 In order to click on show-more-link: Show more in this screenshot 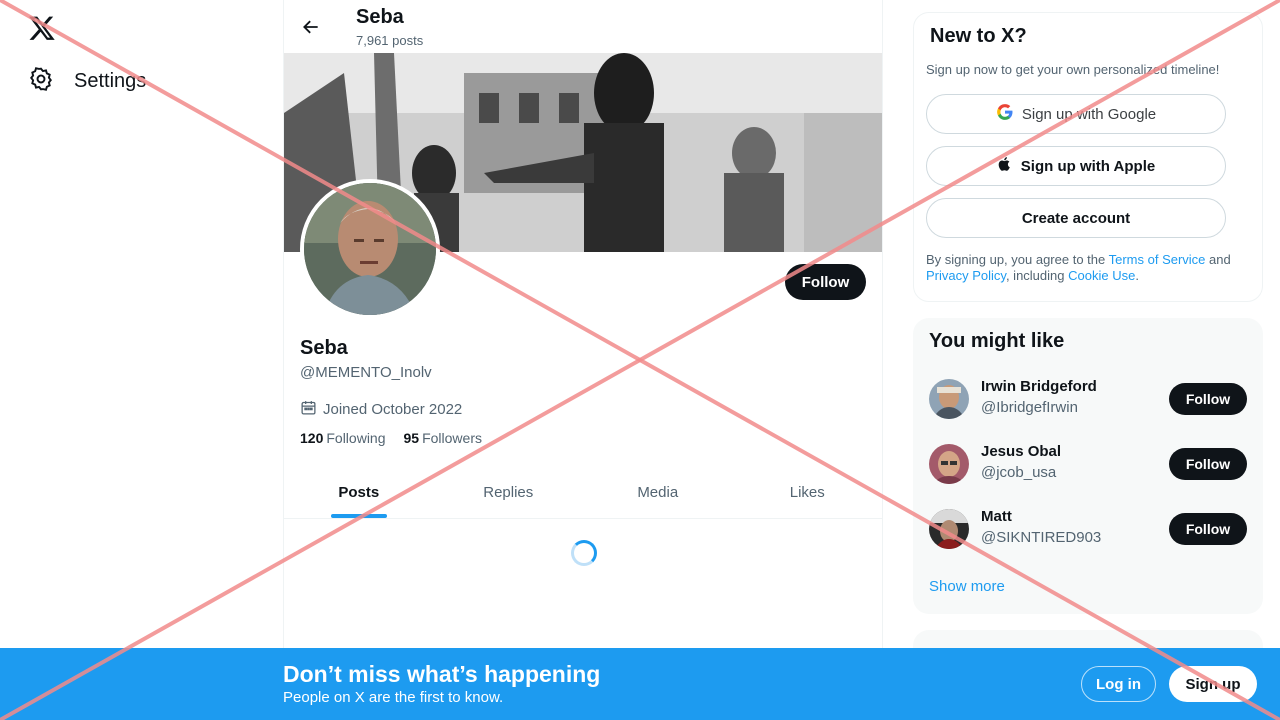, I will do `click(967, 586)`.